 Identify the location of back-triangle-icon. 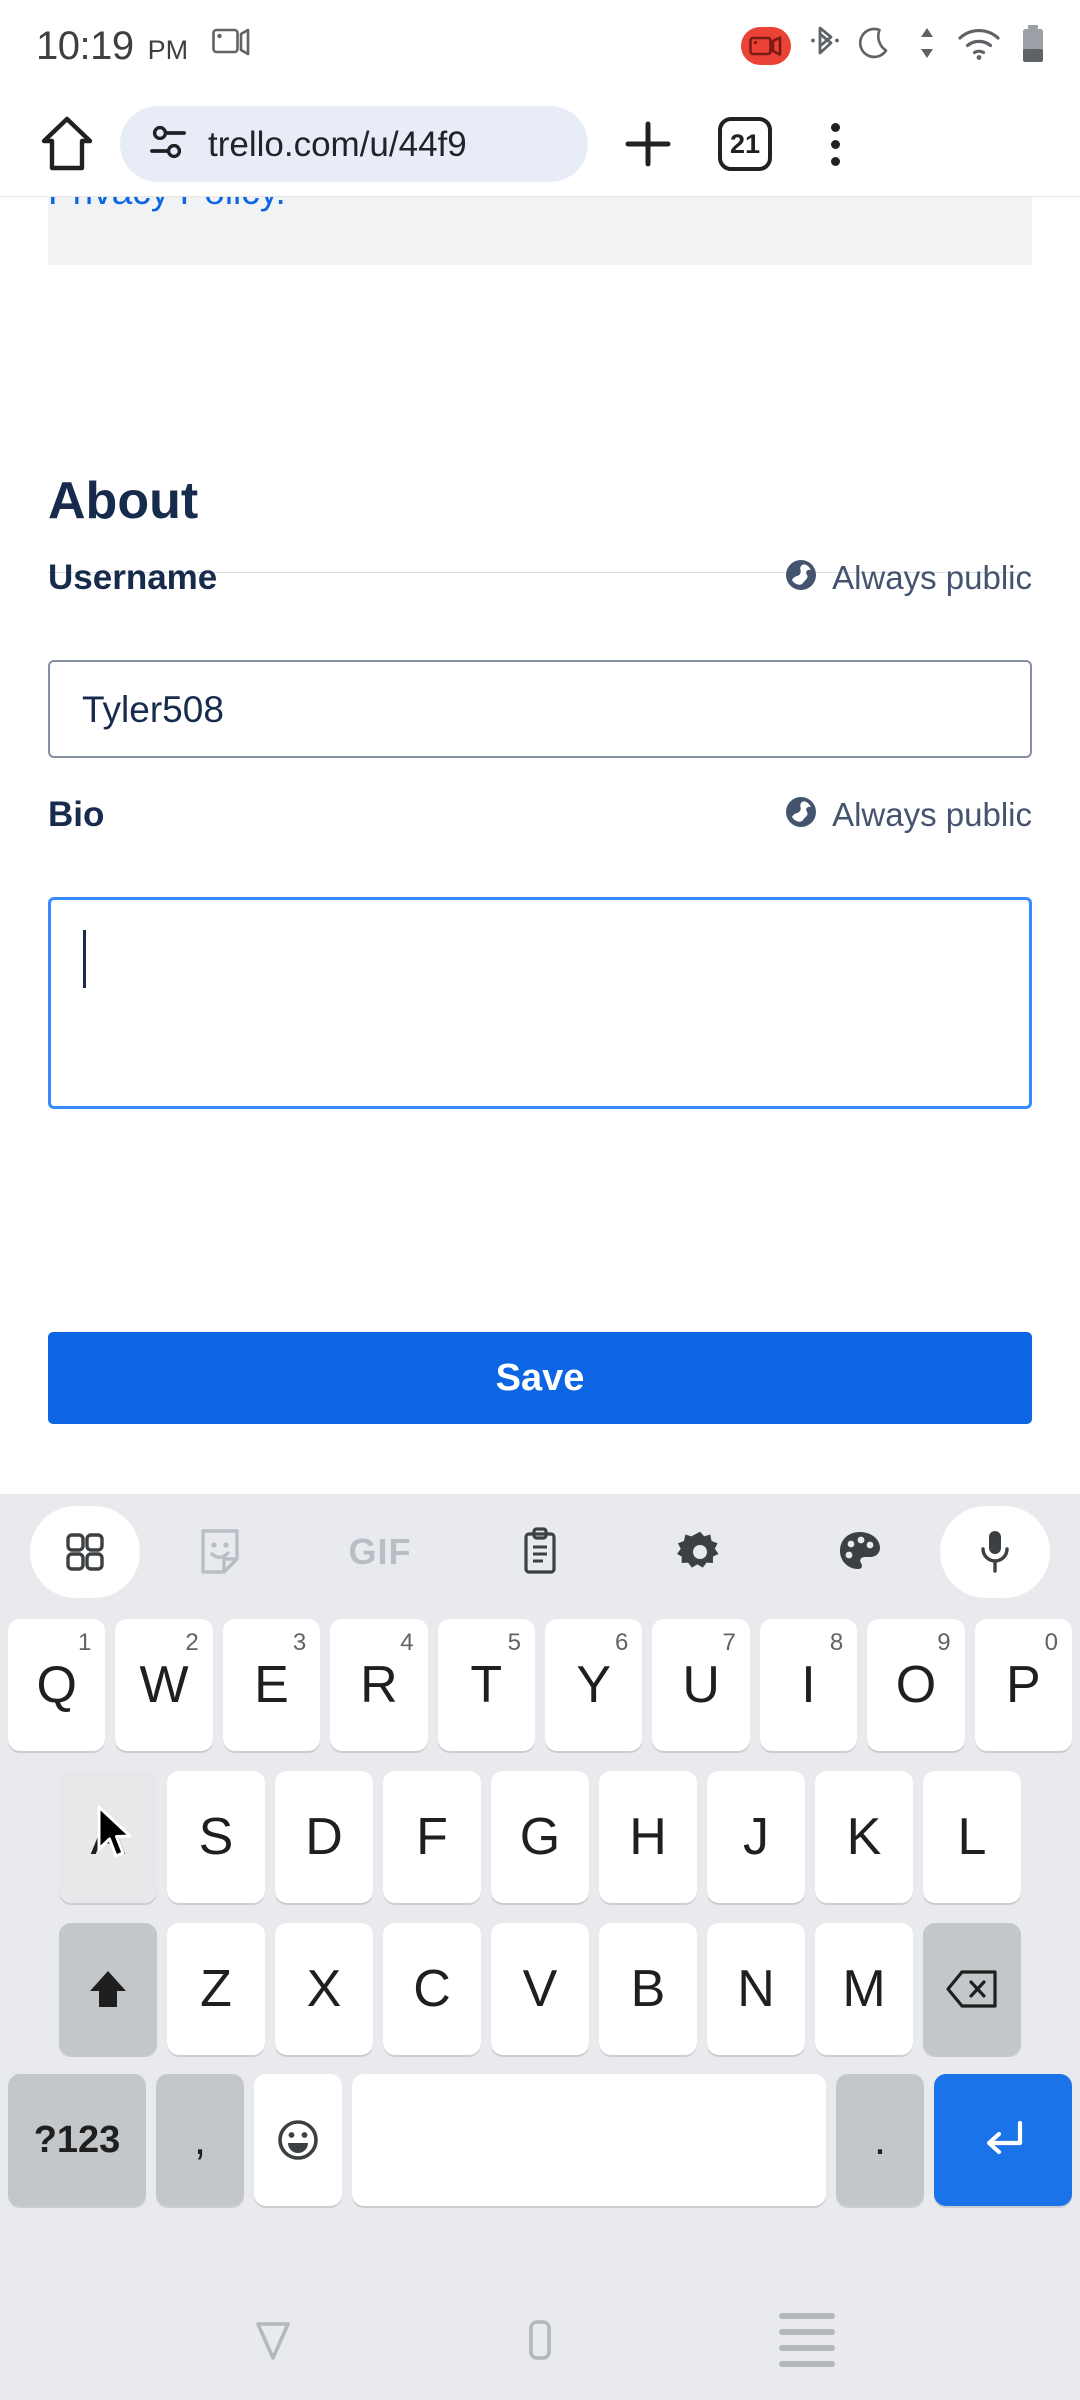
(273, 2340).